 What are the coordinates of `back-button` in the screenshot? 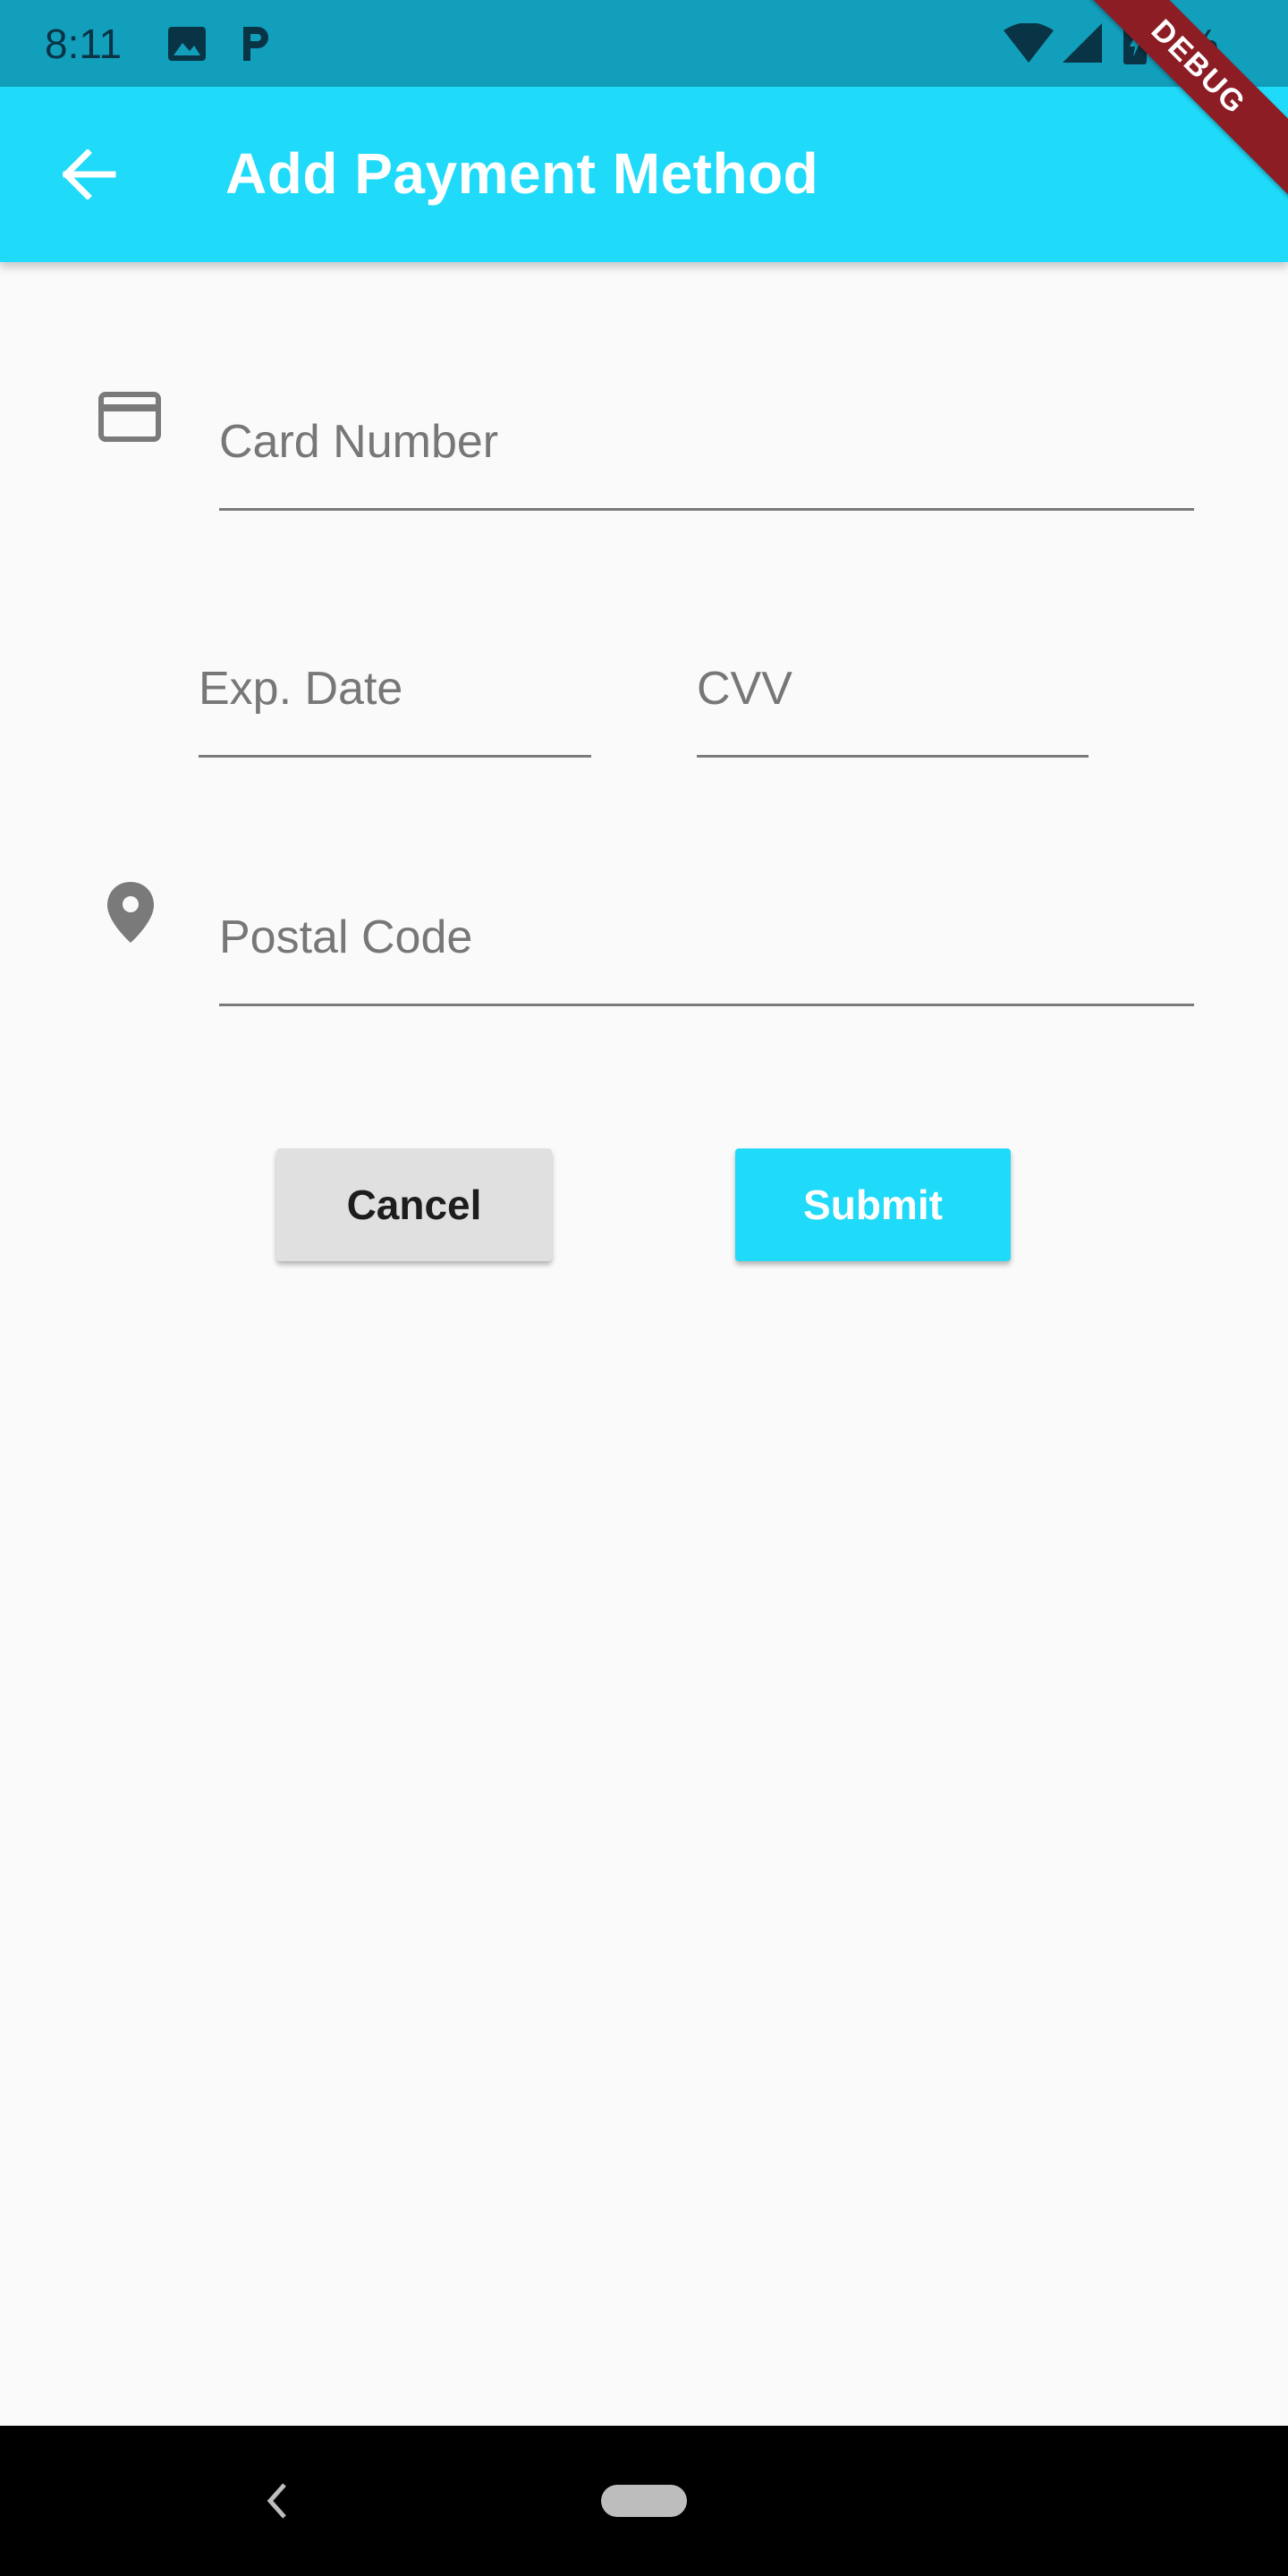 It's located at (89, 174).